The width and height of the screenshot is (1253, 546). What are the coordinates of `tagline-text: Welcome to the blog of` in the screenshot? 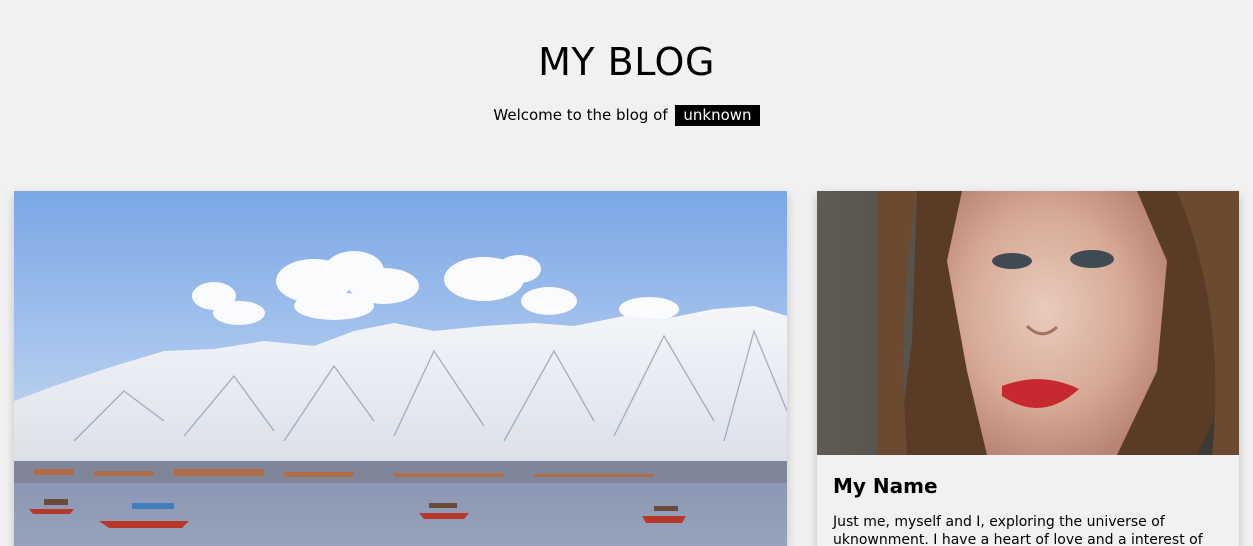 It's located at (580, 115).